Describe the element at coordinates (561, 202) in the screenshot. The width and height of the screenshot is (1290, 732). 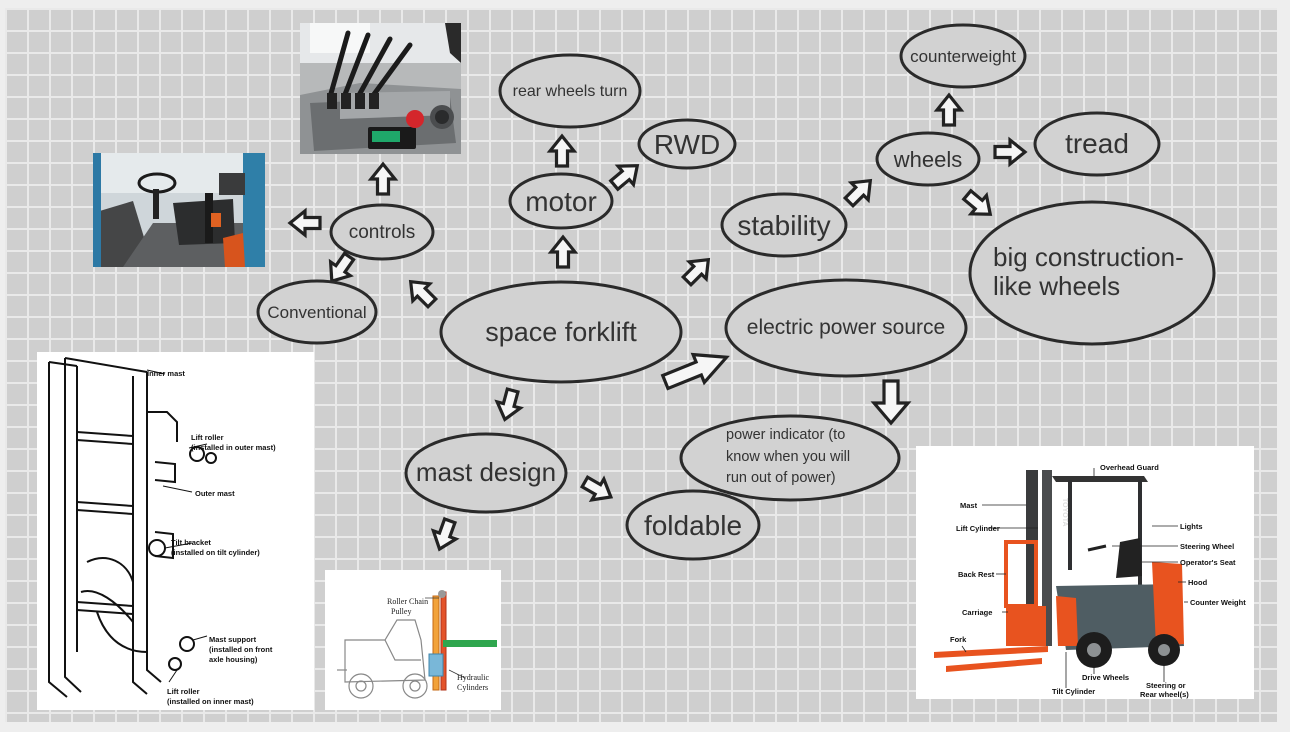
I see `node-motor: motor` at that location.